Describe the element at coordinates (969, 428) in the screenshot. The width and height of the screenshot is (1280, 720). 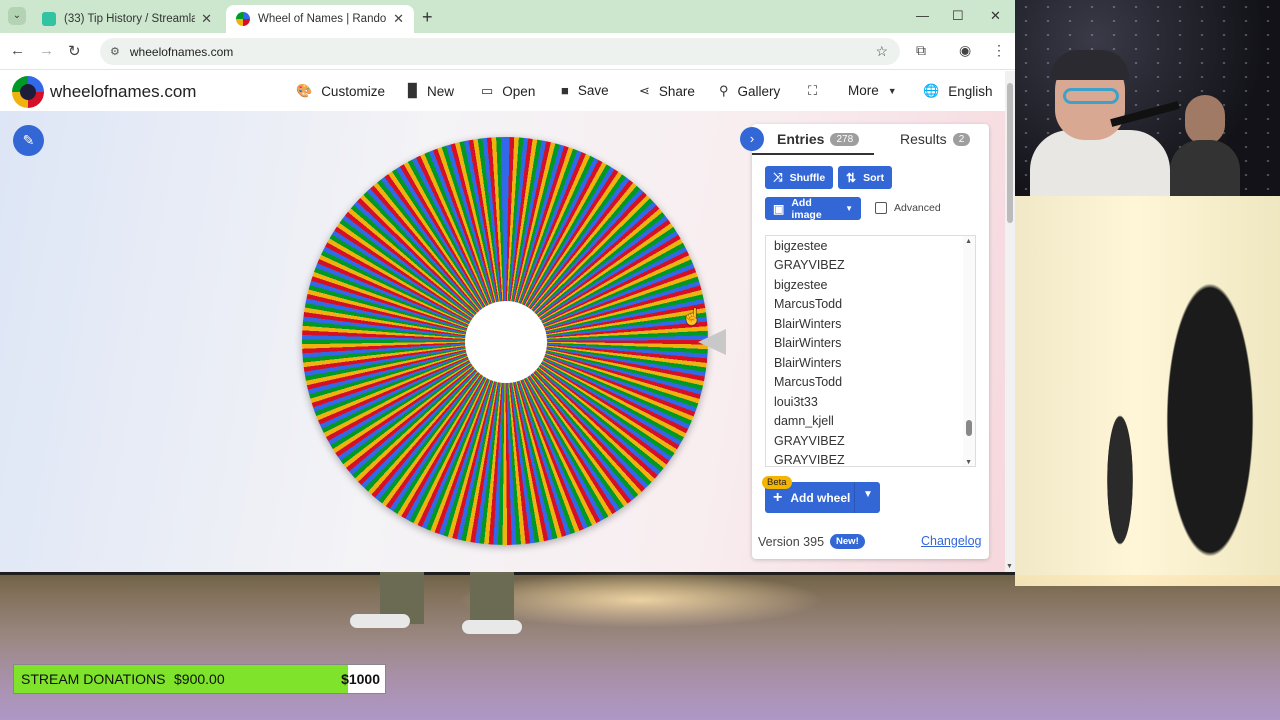
I see `scroll-thumb` at that location.